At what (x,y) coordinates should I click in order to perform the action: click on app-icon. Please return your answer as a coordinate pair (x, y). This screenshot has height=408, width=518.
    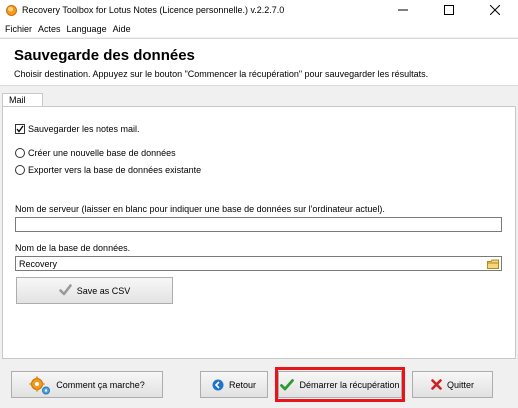
    Looking at the image, I should click on (11, 10).